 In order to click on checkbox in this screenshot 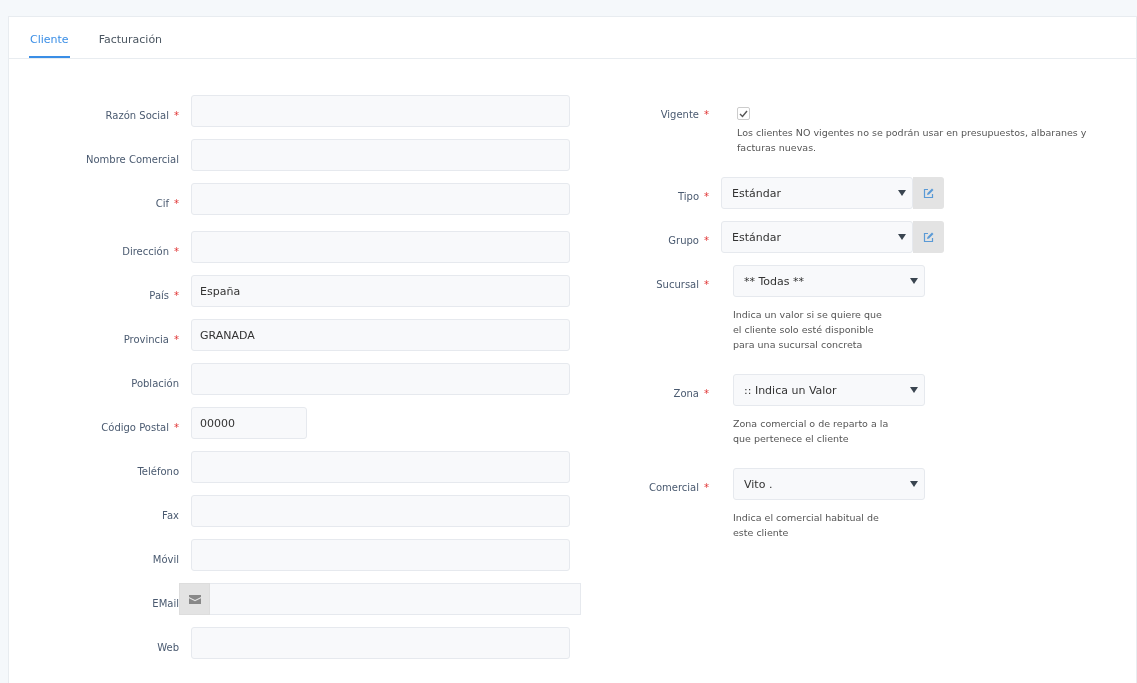, I will do `click(743, 113)`.